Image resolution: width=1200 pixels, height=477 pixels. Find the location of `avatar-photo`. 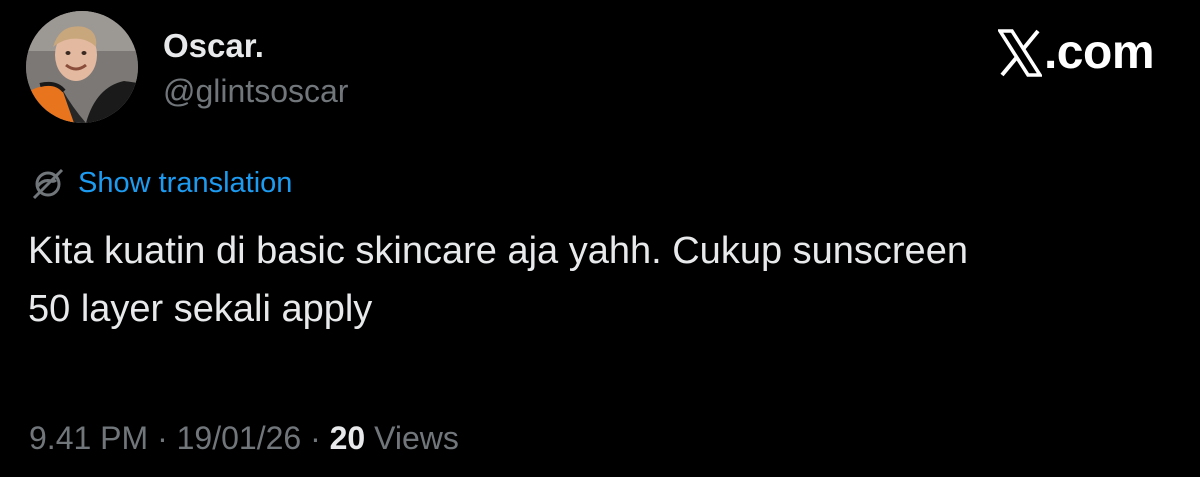

avatar-photo is located at coordinates (82, 67).